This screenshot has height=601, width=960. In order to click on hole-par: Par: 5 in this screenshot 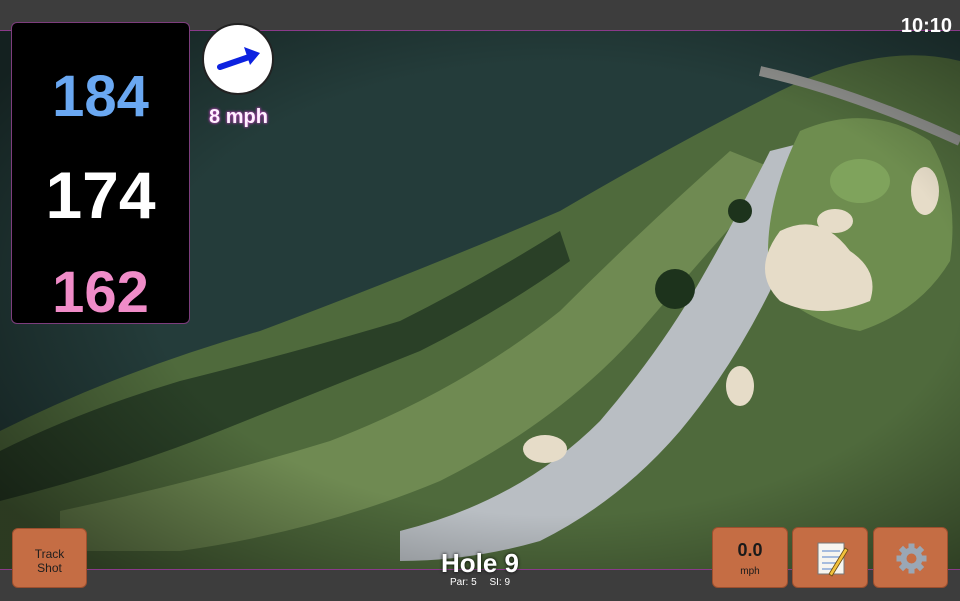, I will do `click(463, 582)`.